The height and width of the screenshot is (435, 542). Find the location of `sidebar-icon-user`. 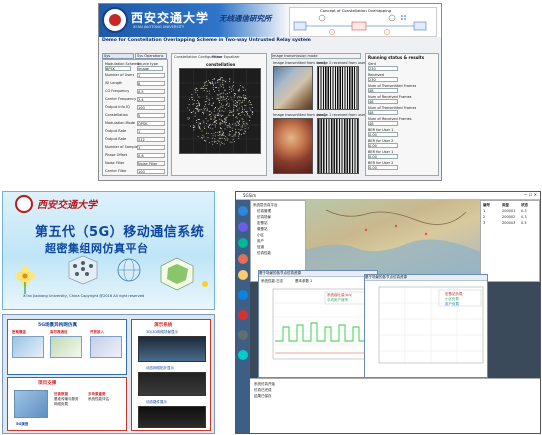

sidebar-icon-user is located at coordinates (243, 259).